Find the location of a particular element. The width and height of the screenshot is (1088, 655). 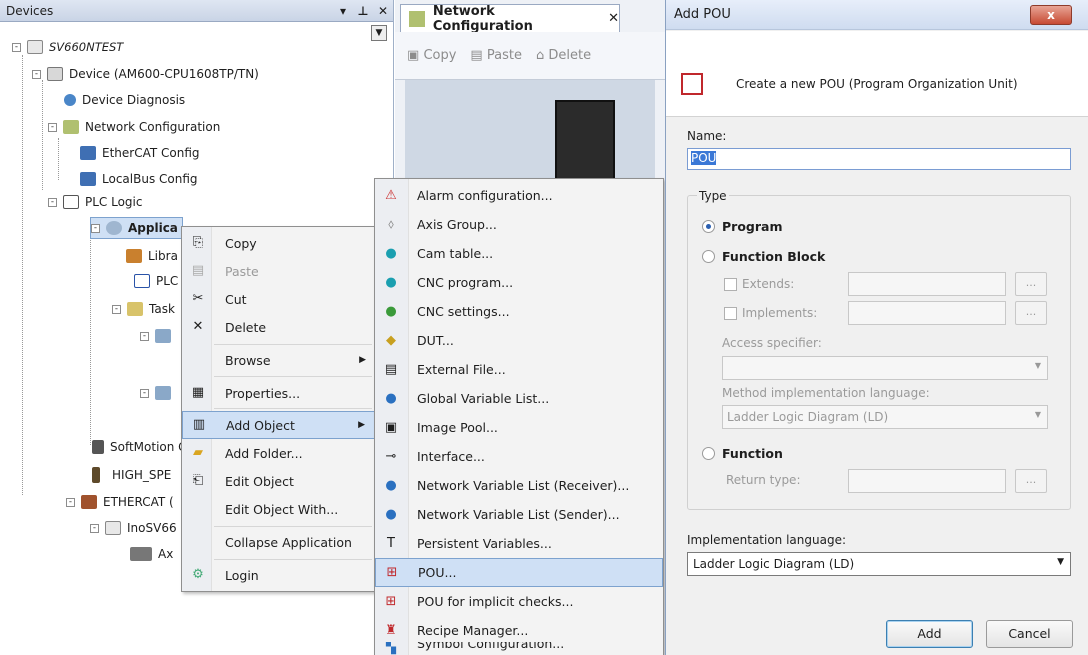

menu-item-add-object: ▥ Add Object ▶ is located at coordinates (279, 425).